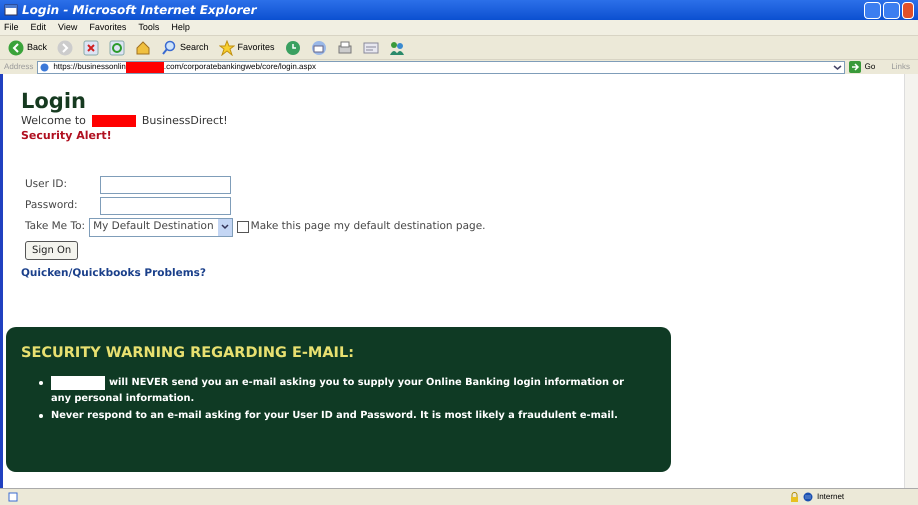 The image size is (918, 505). I want to click on maximize-button, so click(891, 10).